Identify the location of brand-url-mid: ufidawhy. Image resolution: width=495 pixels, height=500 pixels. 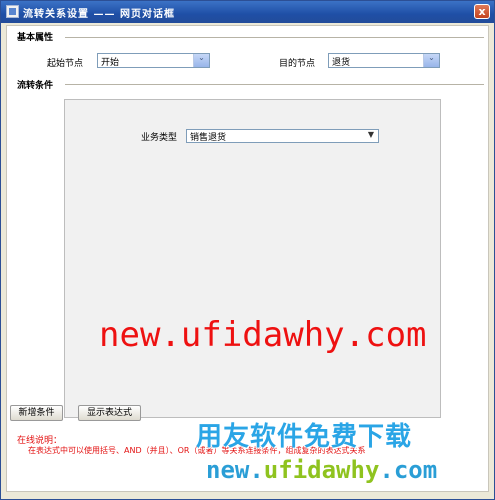
(321, 470).